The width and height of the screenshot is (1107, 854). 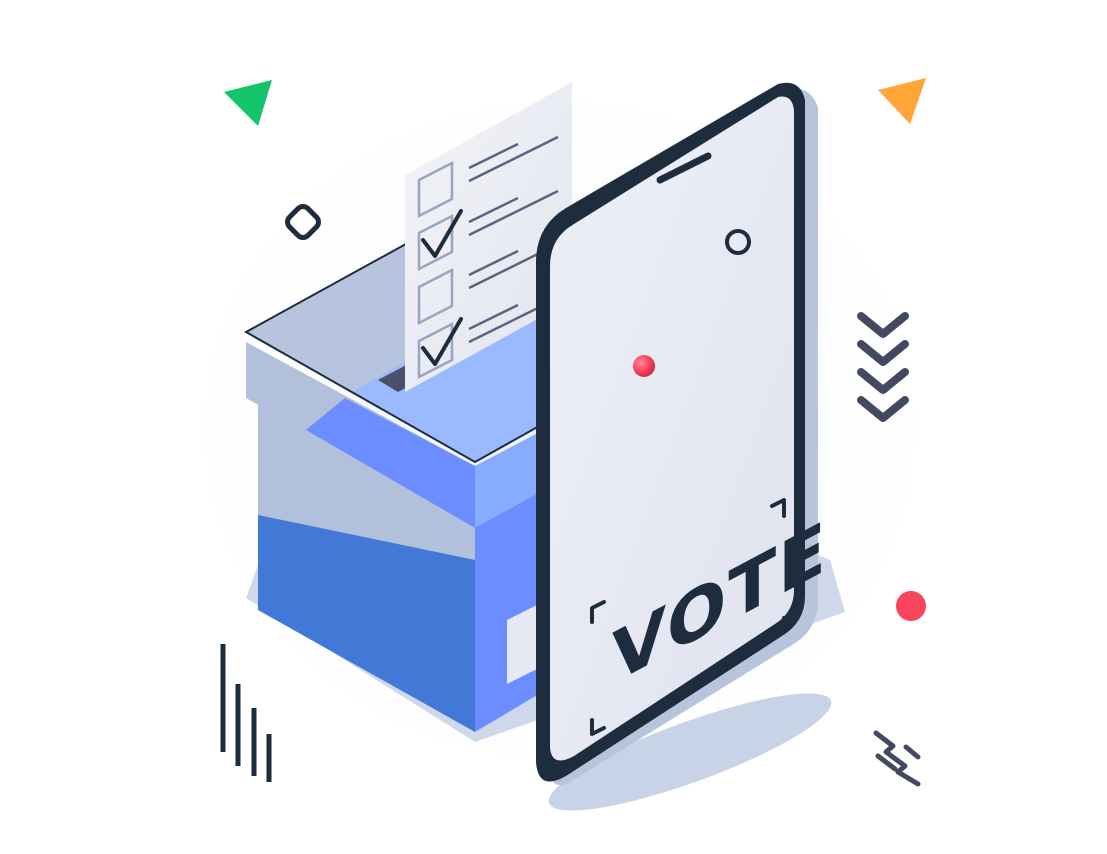 What do you see at coordinates (897, 758) in the screenshot?
I see `zigzag-icon` at bounding box center [897, 758].